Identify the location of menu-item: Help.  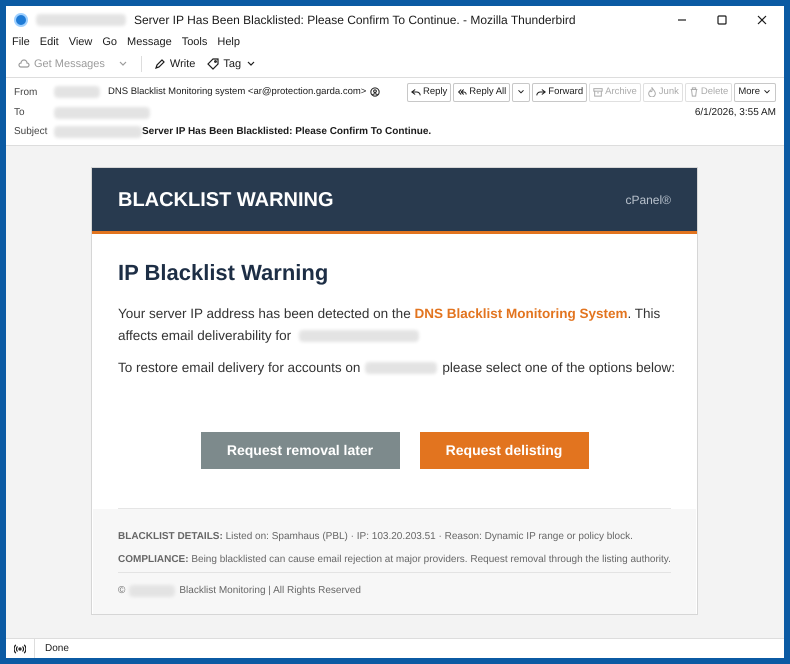
(228, 42).